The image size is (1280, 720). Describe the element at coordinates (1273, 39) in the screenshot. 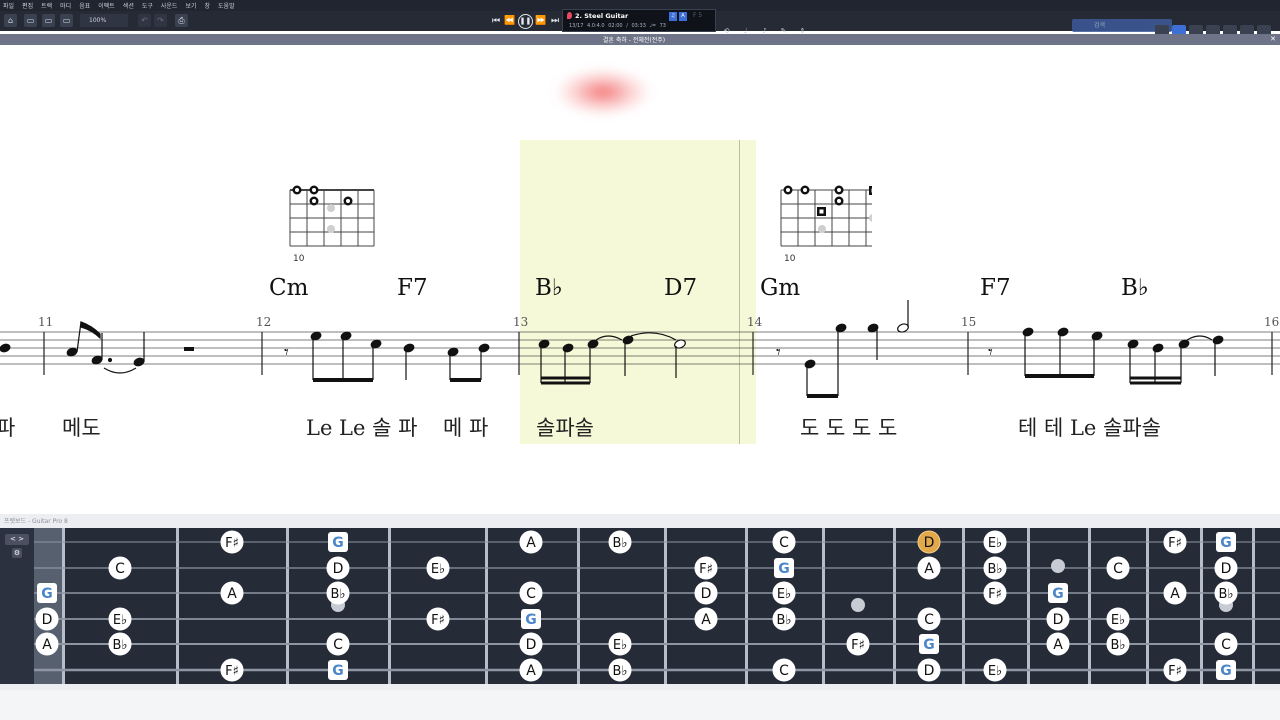

I see `close-icon: ✕` at that location.